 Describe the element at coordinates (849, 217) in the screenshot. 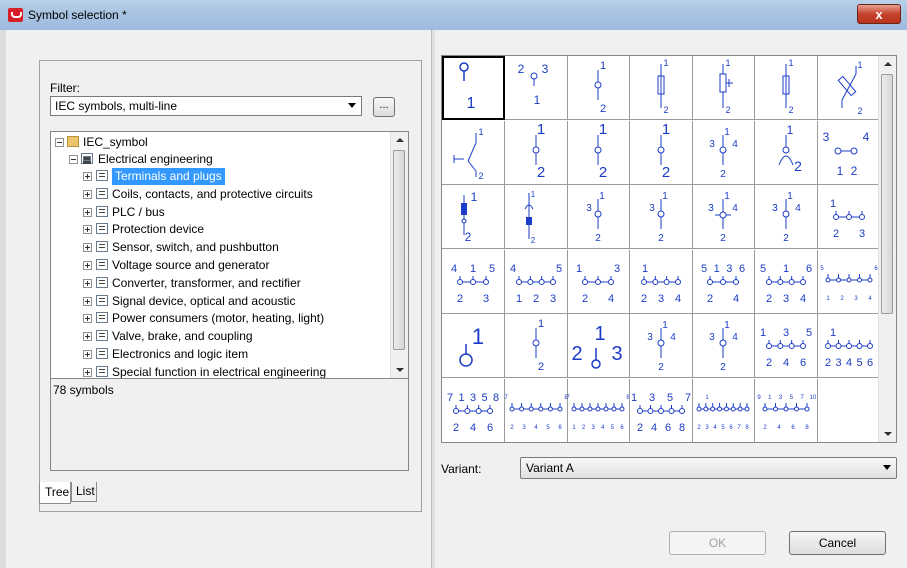

I see `symbol-cell: 1 2 3` at that location.